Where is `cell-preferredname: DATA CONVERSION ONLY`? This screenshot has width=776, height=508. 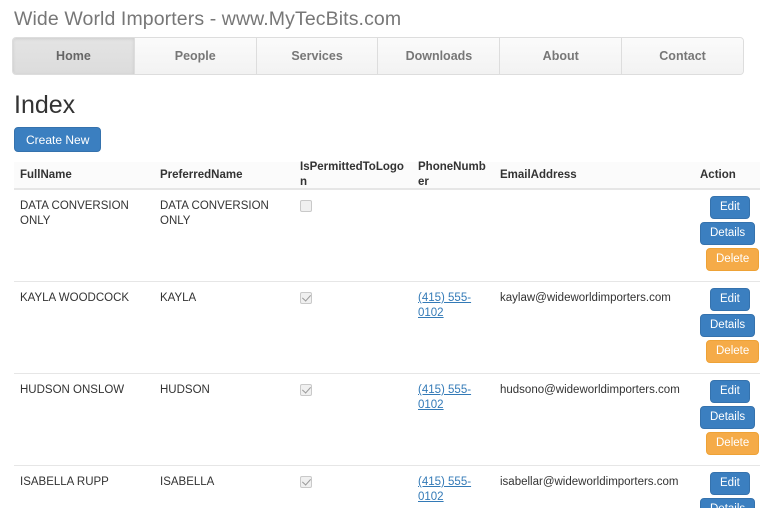
cell-preferredname: DATA CONVERSION ONLY is located at coordinates (214, 213).